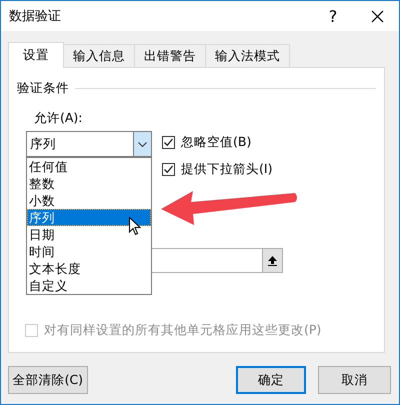  Describe the element at coordinates (35, 16) in the screenshot. I see `window-title: 数据验证` at that location.